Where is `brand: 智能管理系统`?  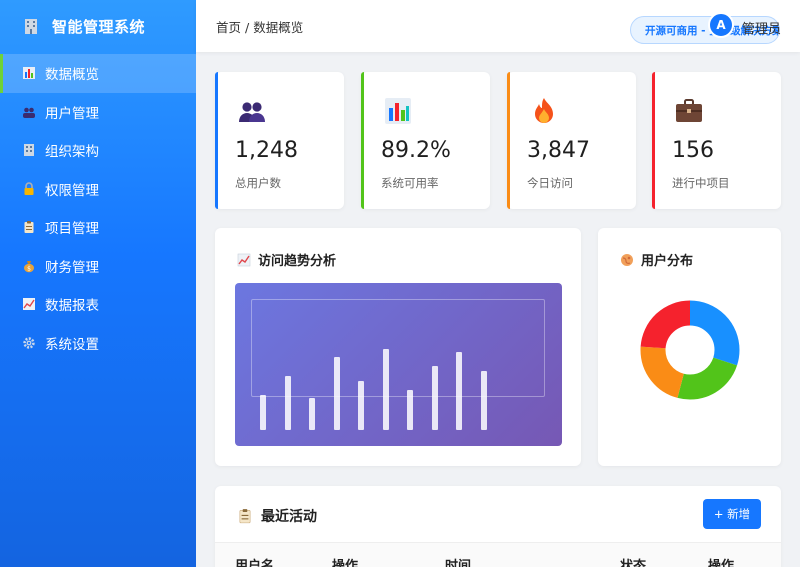 brand: 智能管理系统 is located at coordinates (98, 26).